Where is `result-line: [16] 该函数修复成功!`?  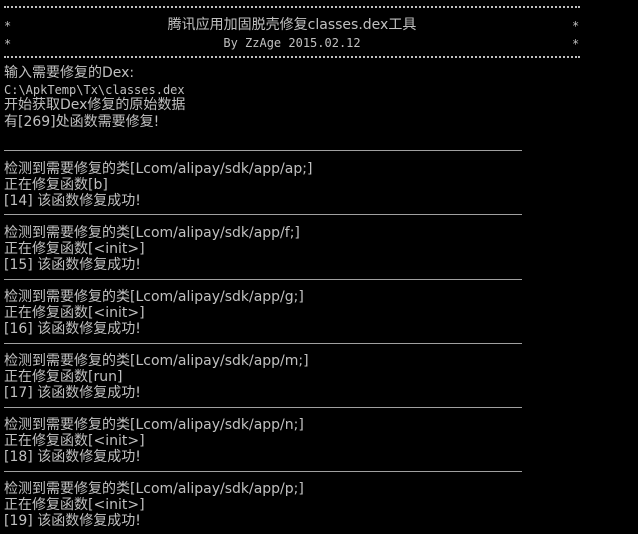 result-line: [16] 该函数修复成功! is located at coordinates (72, 329).